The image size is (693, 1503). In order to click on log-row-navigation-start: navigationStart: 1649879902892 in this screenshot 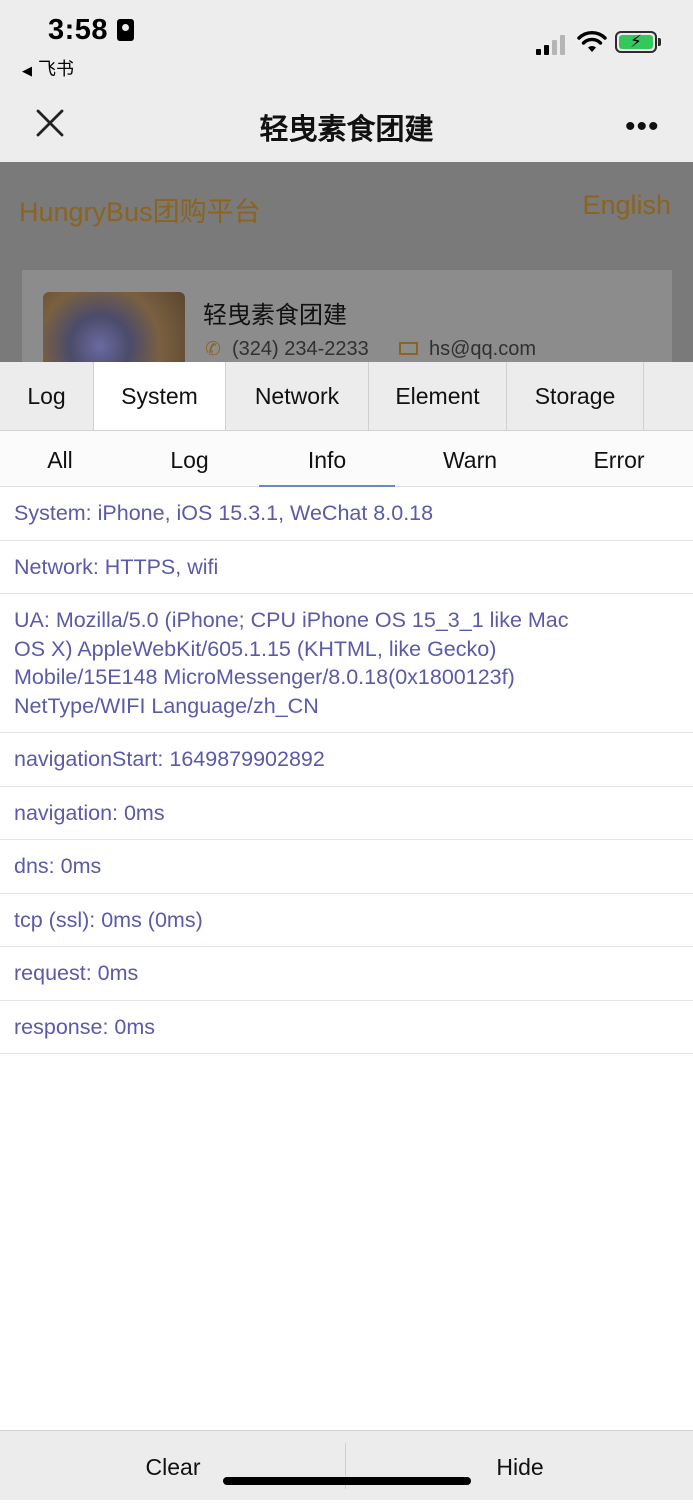, I will do `click(346, 760)`.